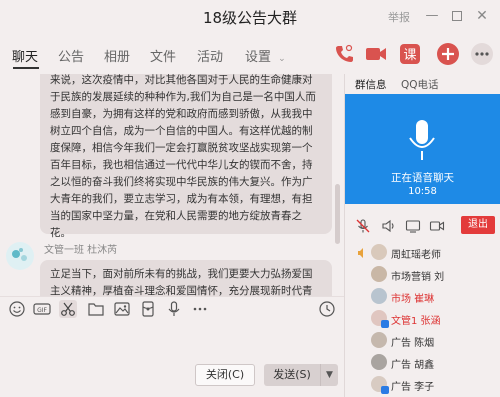  What do you see at coordinates (327, 309) in the screenshot?
I see `history-icon` at bounding box center [327, 309].